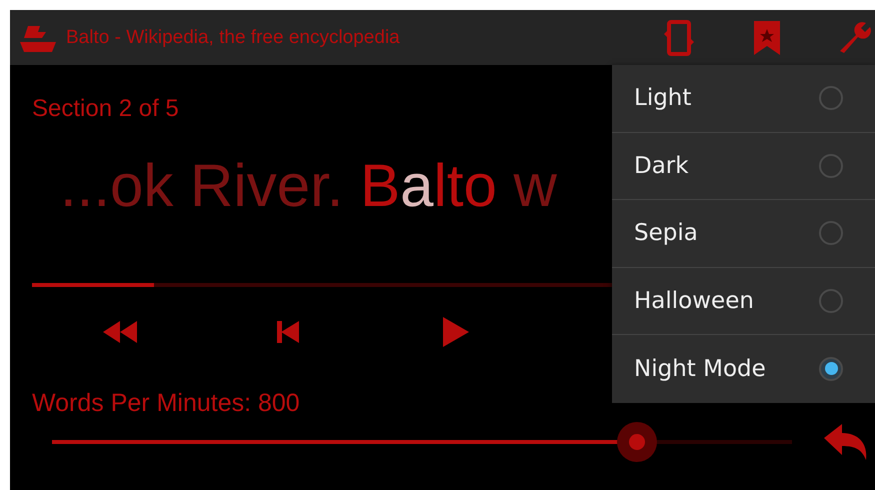 This screenshot has height=490, width=875. I want to click on section-label: Section 2 of 5, so click(105, 109).